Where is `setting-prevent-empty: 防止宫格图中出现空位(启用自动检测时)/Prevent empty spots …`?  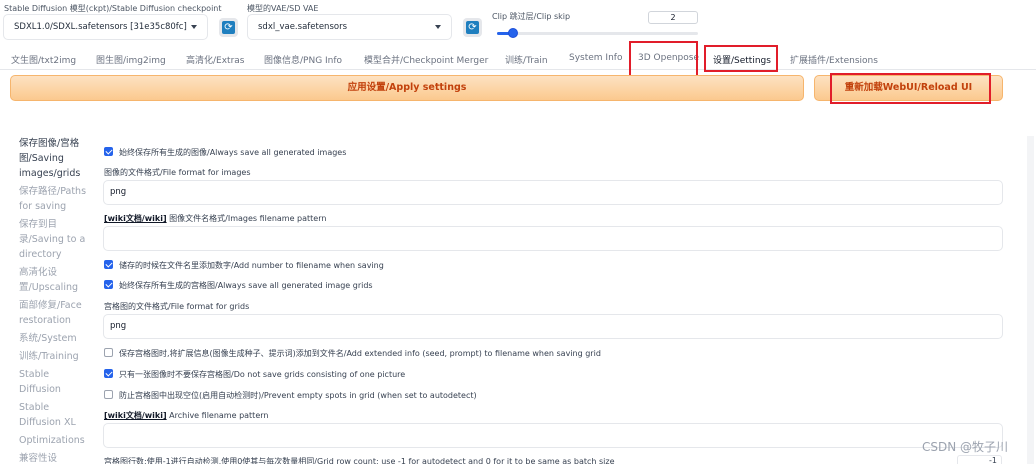
setting-prevent-empty: 防止宫格图中出现空位(启用自动检测时)/Prevent empty spots … is located at coordinates (290, 395).